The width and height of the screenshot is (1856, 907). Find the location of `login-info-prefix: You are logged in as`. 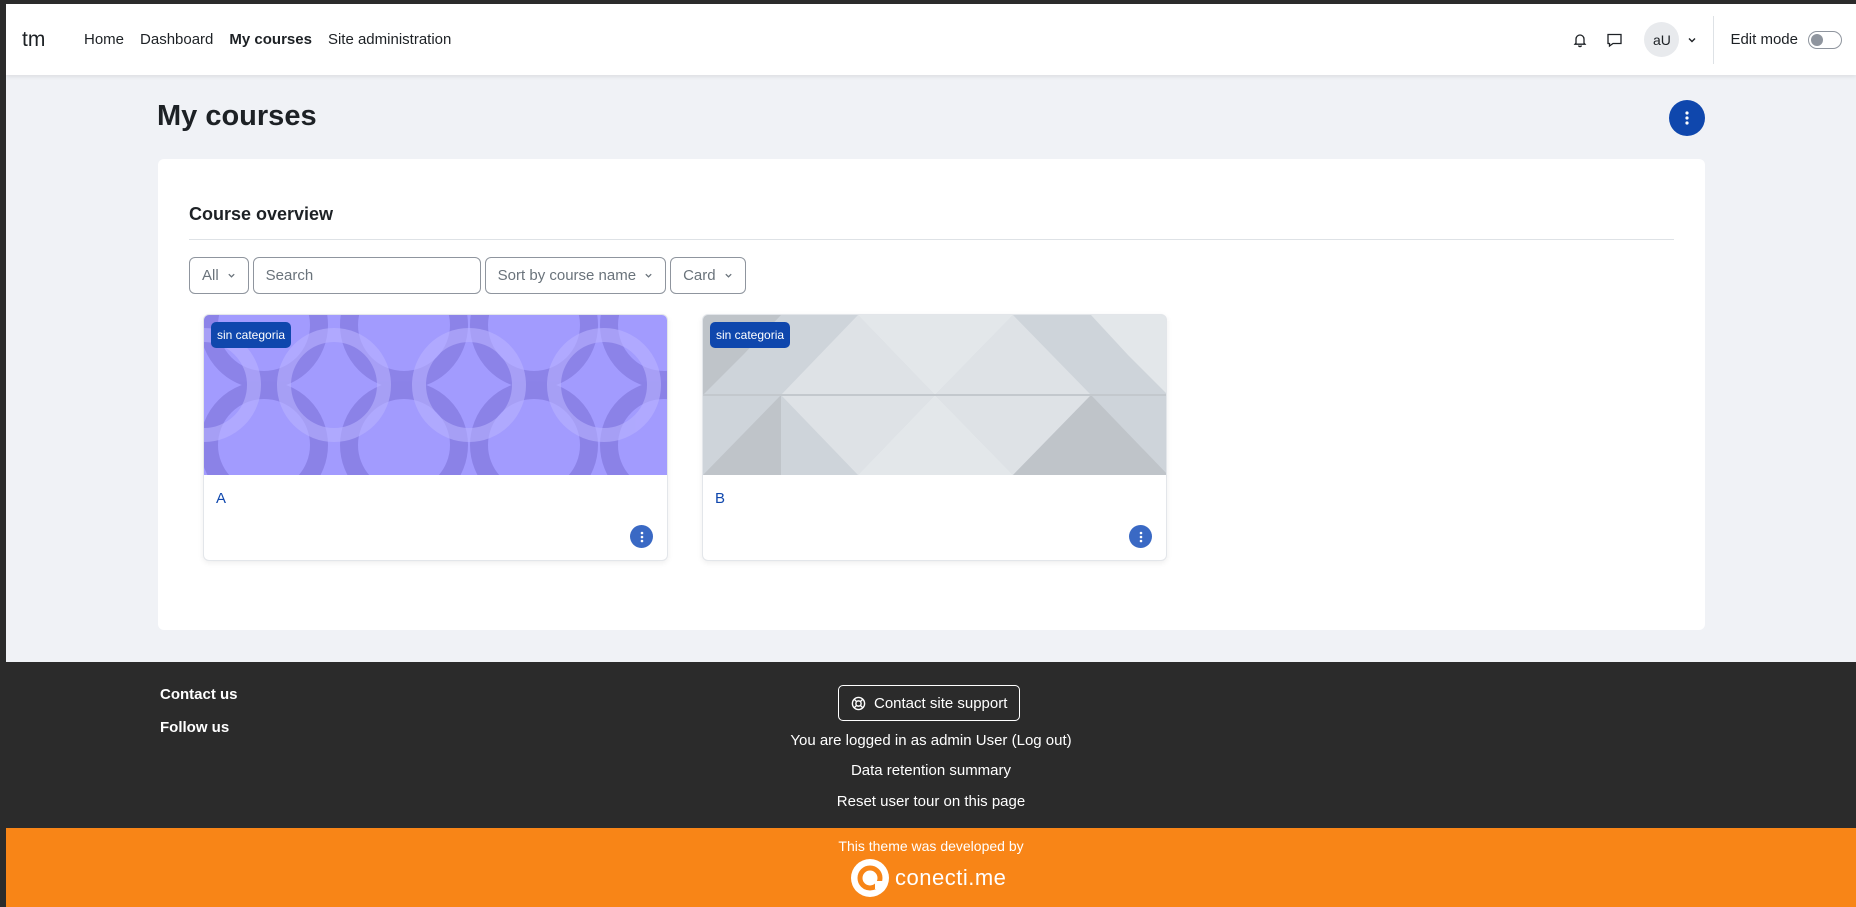

login-info-prefix: You are logged in as is located at coordinates (860, 740).